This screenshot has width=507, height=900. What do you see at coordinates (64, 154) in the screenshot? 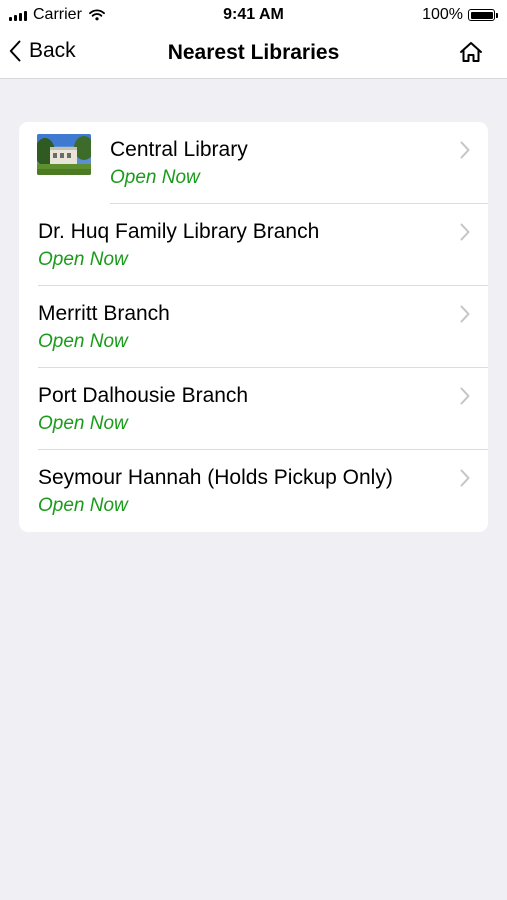
I see `library-thumbnail` at bounding box center [64, 154].